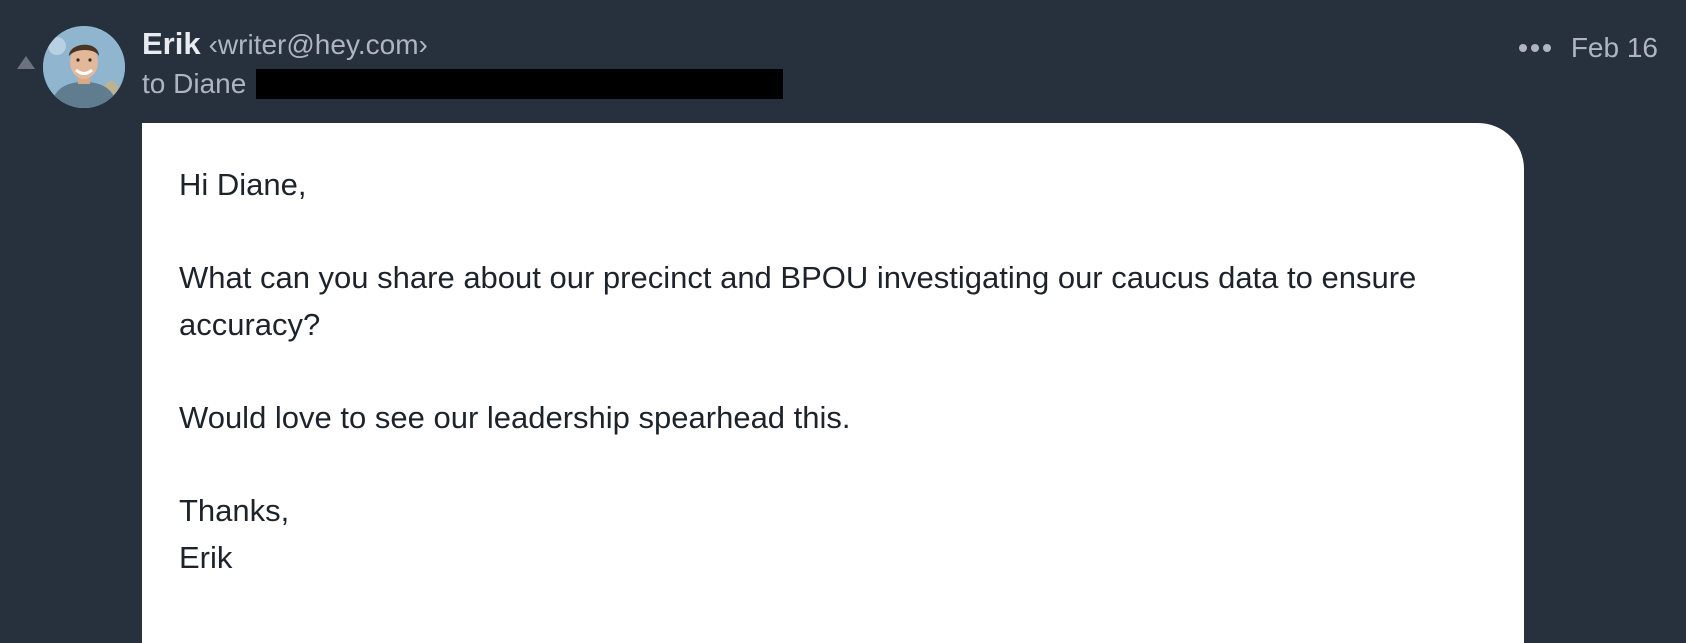  What do you see at coordinates (463, 63) in the screenshot?
I see `message-header: Erik ‹writer@hey.com› to Diane` at bounding box center [463, 63].